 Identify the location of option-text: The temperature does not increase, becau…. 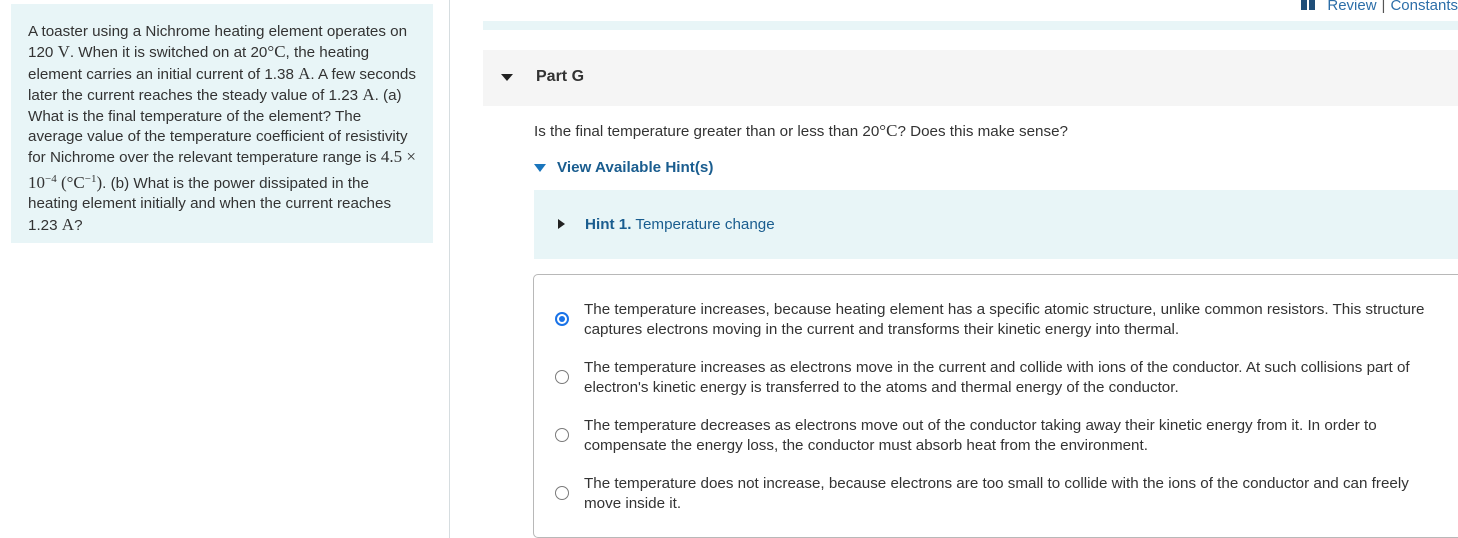
(996, 493).